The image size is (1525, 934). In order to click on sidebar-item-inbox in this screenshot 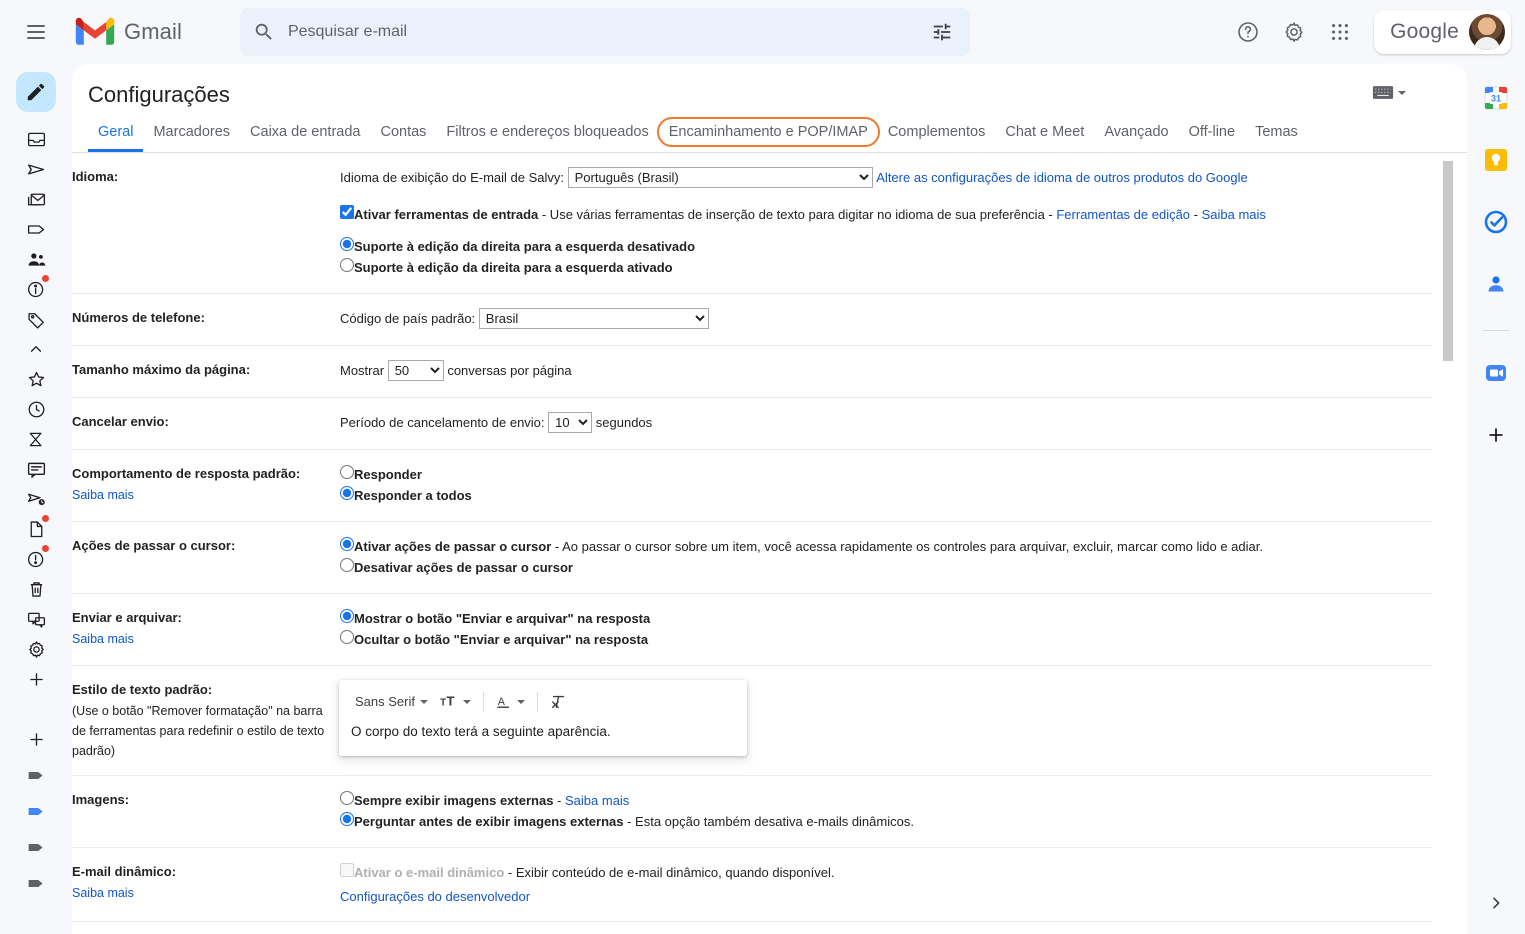, I will do `click(36, 139)`.